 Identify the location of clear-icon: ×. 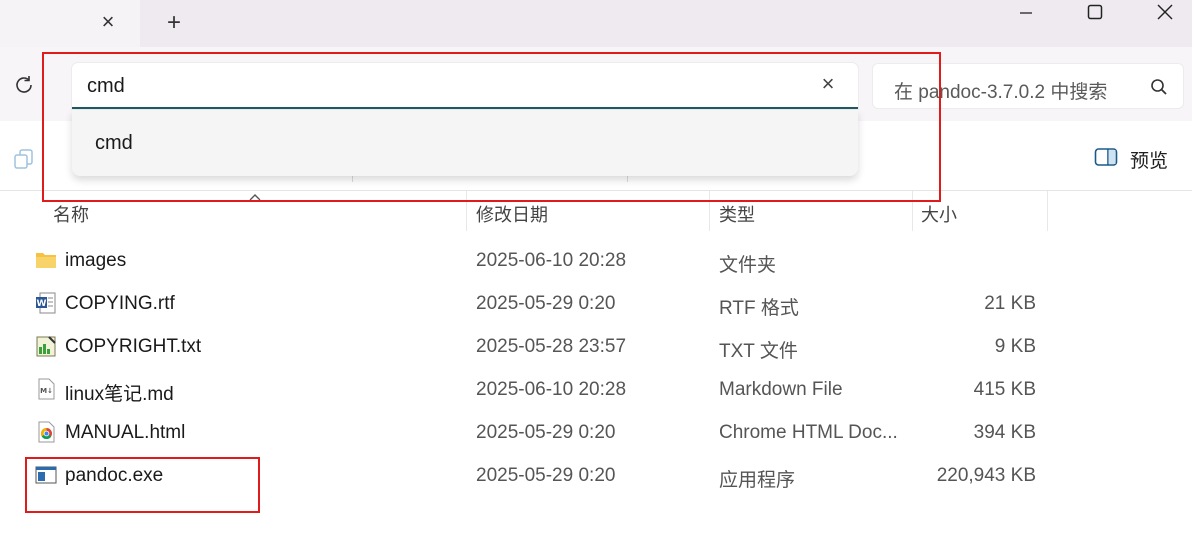
(828, 84).